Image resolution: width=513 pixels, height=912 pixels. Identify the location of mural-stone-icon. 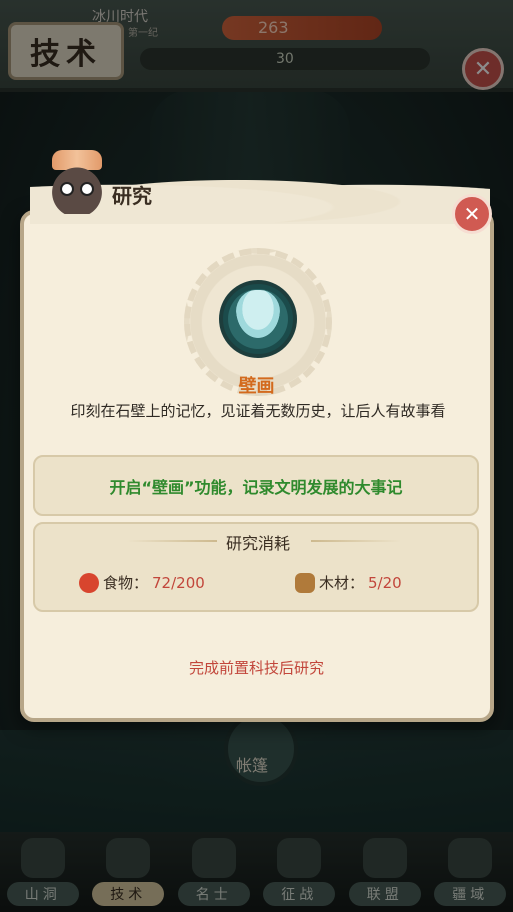
(258, 314).